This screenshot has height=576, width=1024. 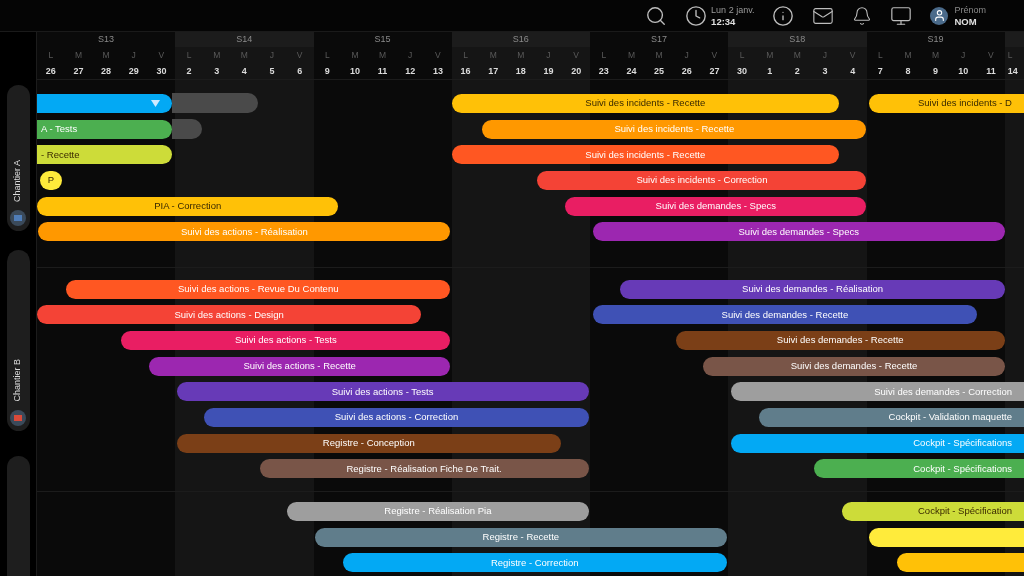 What do you see at coordinates (656, 15) in the screenshot?
I see `search-icon` at bounding box center [656, 15].